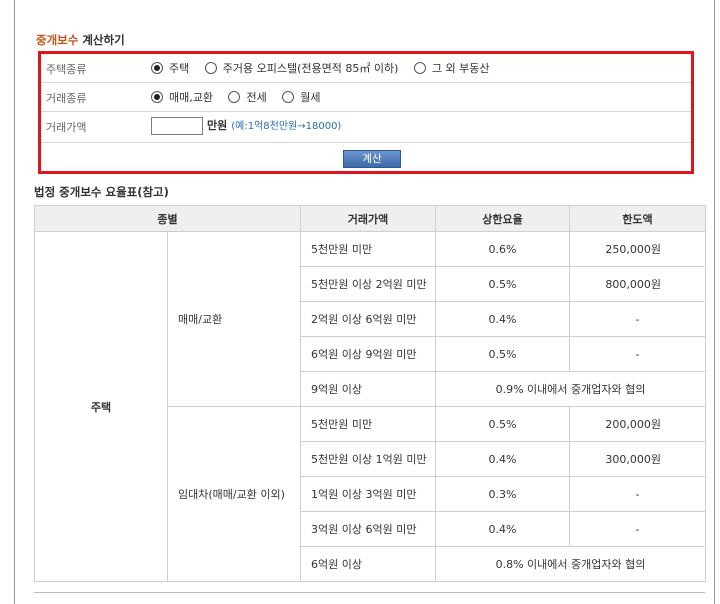  Describe the element at coordinates (101, 40) in the screenshot. I see `calculator-title-rest: 계산하기` at that location.